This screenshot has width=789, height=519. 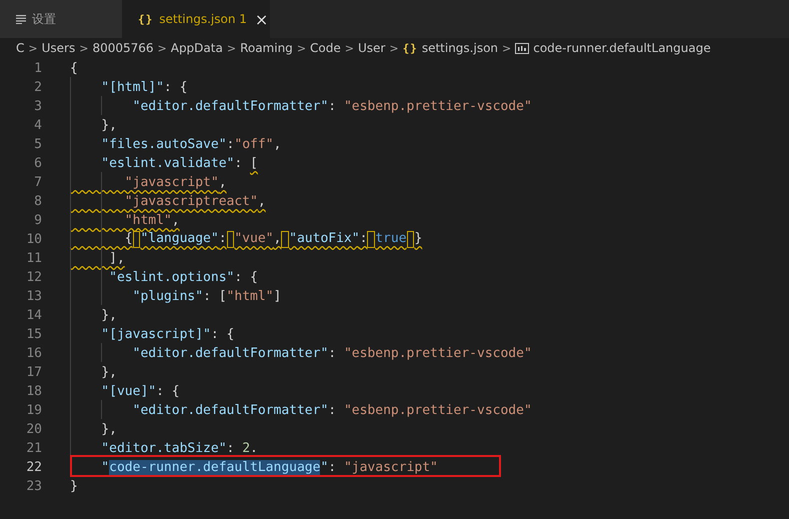 What do you see at coordinates (61, 19) in the screenshot?
I see `editor-tab: 设置` at bounding box center [61, 19].